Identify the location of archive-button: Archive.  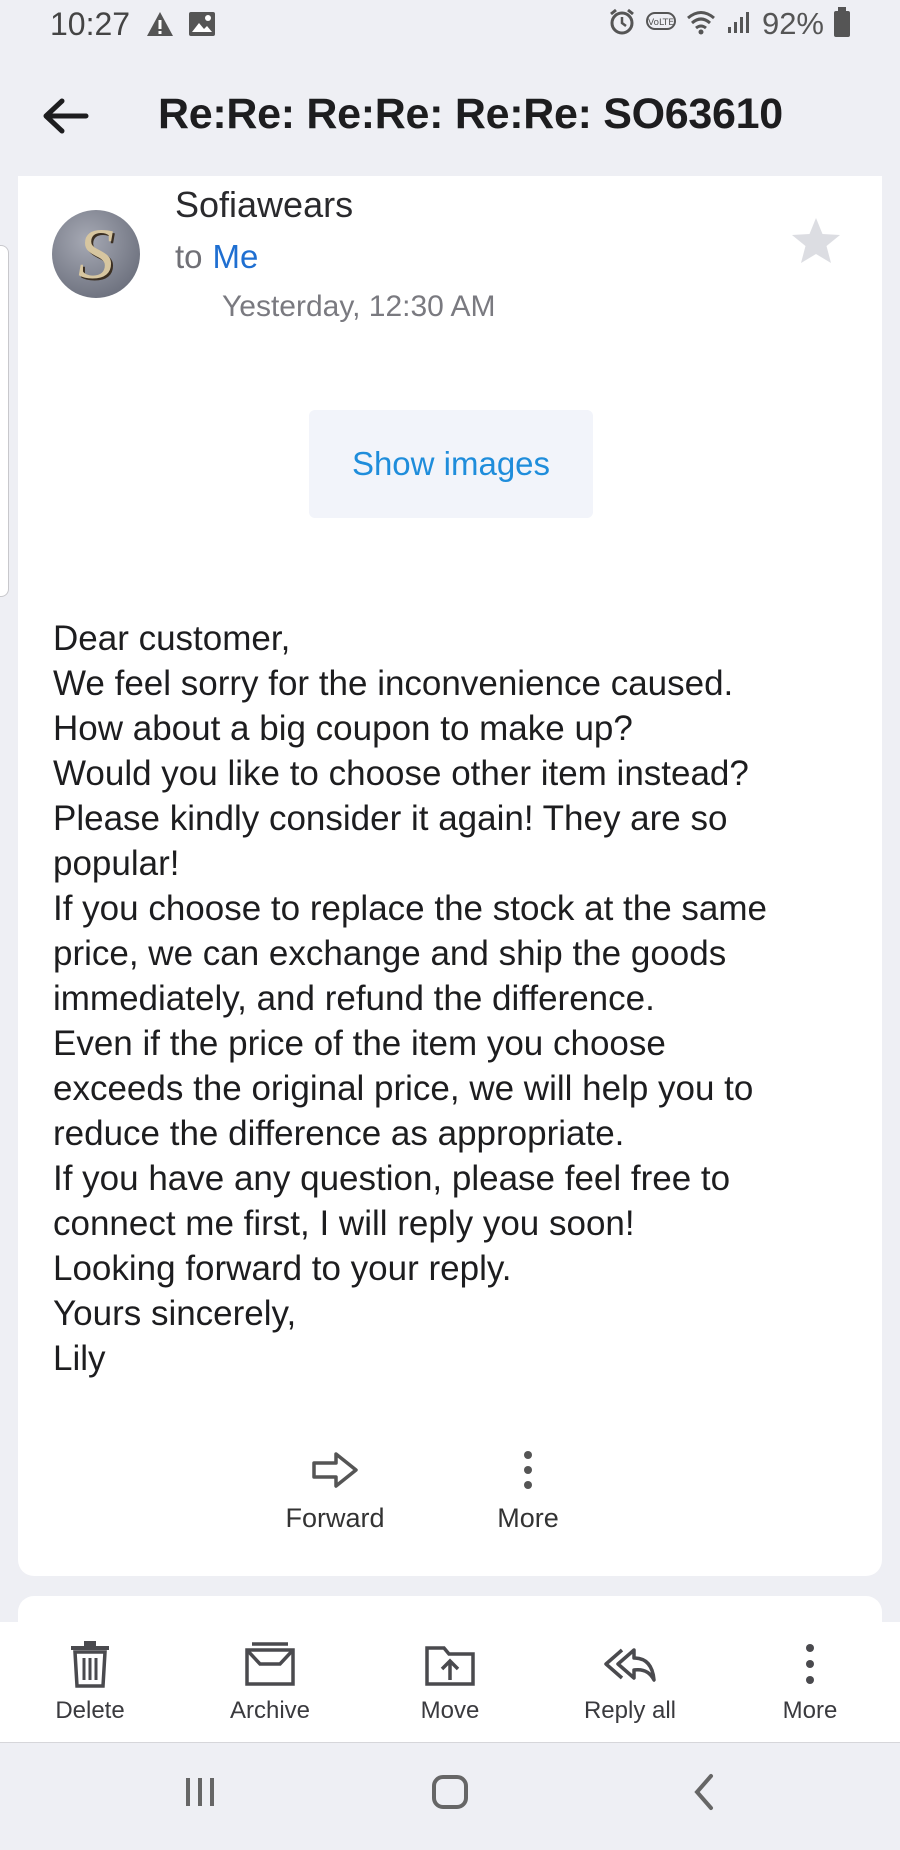
(270, 1682).